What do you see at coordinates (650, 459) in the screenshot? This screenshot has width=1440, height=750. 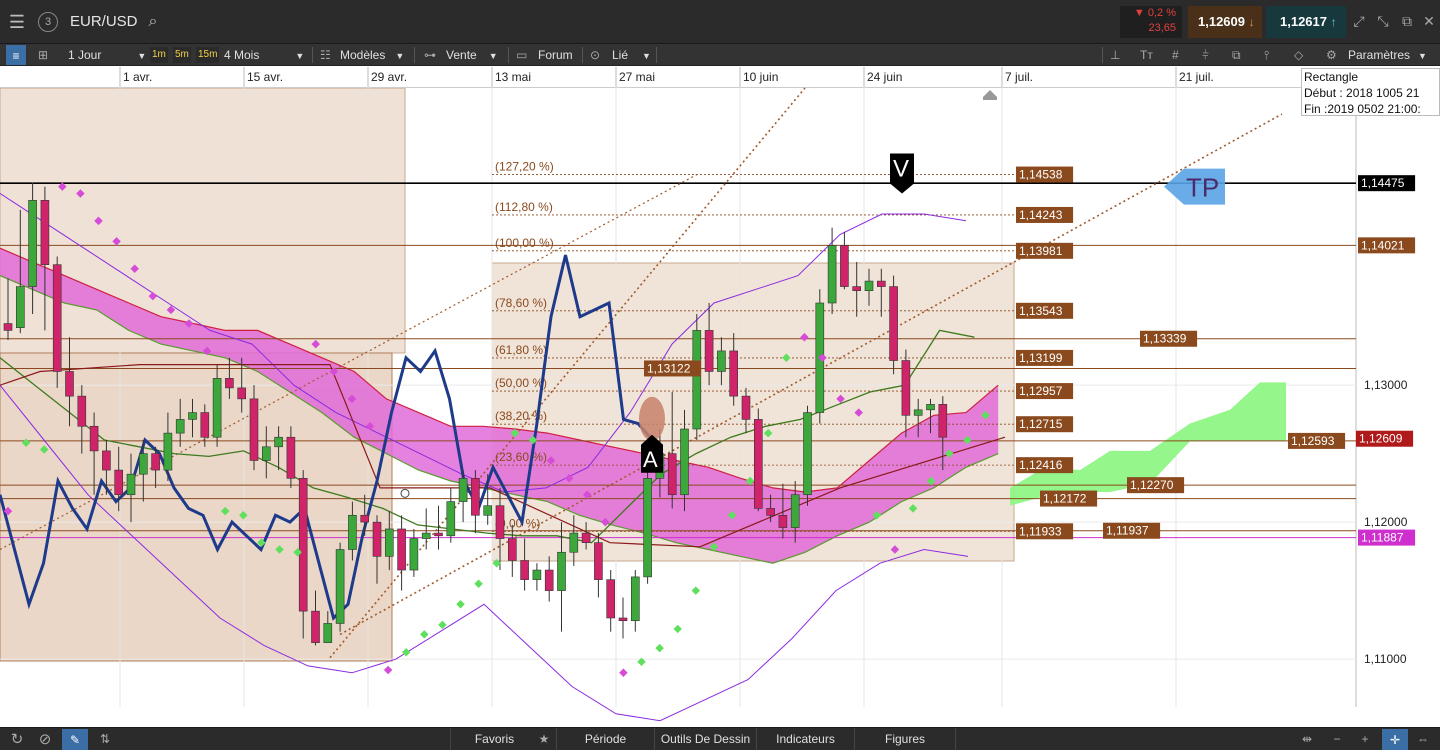 I see `marker-a-label: A` at bounding box center [650, 459].